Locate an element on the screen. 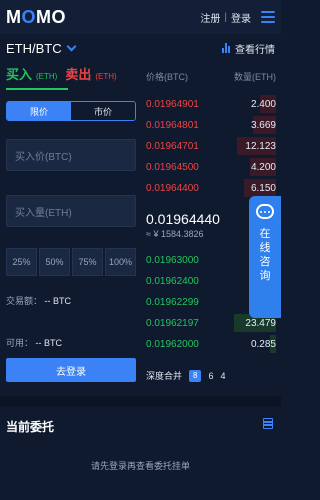 The width and height of the screenshot is (320, 500). ask-row: 0.01964901 2.400 is located at coordinates (211, 104).